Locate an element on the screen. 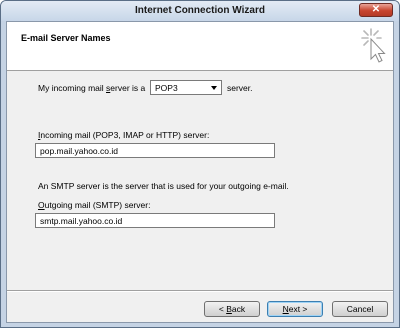  incoming-server-input: pop.mail.yahoo.co.id is located at coordinates (155, 150).